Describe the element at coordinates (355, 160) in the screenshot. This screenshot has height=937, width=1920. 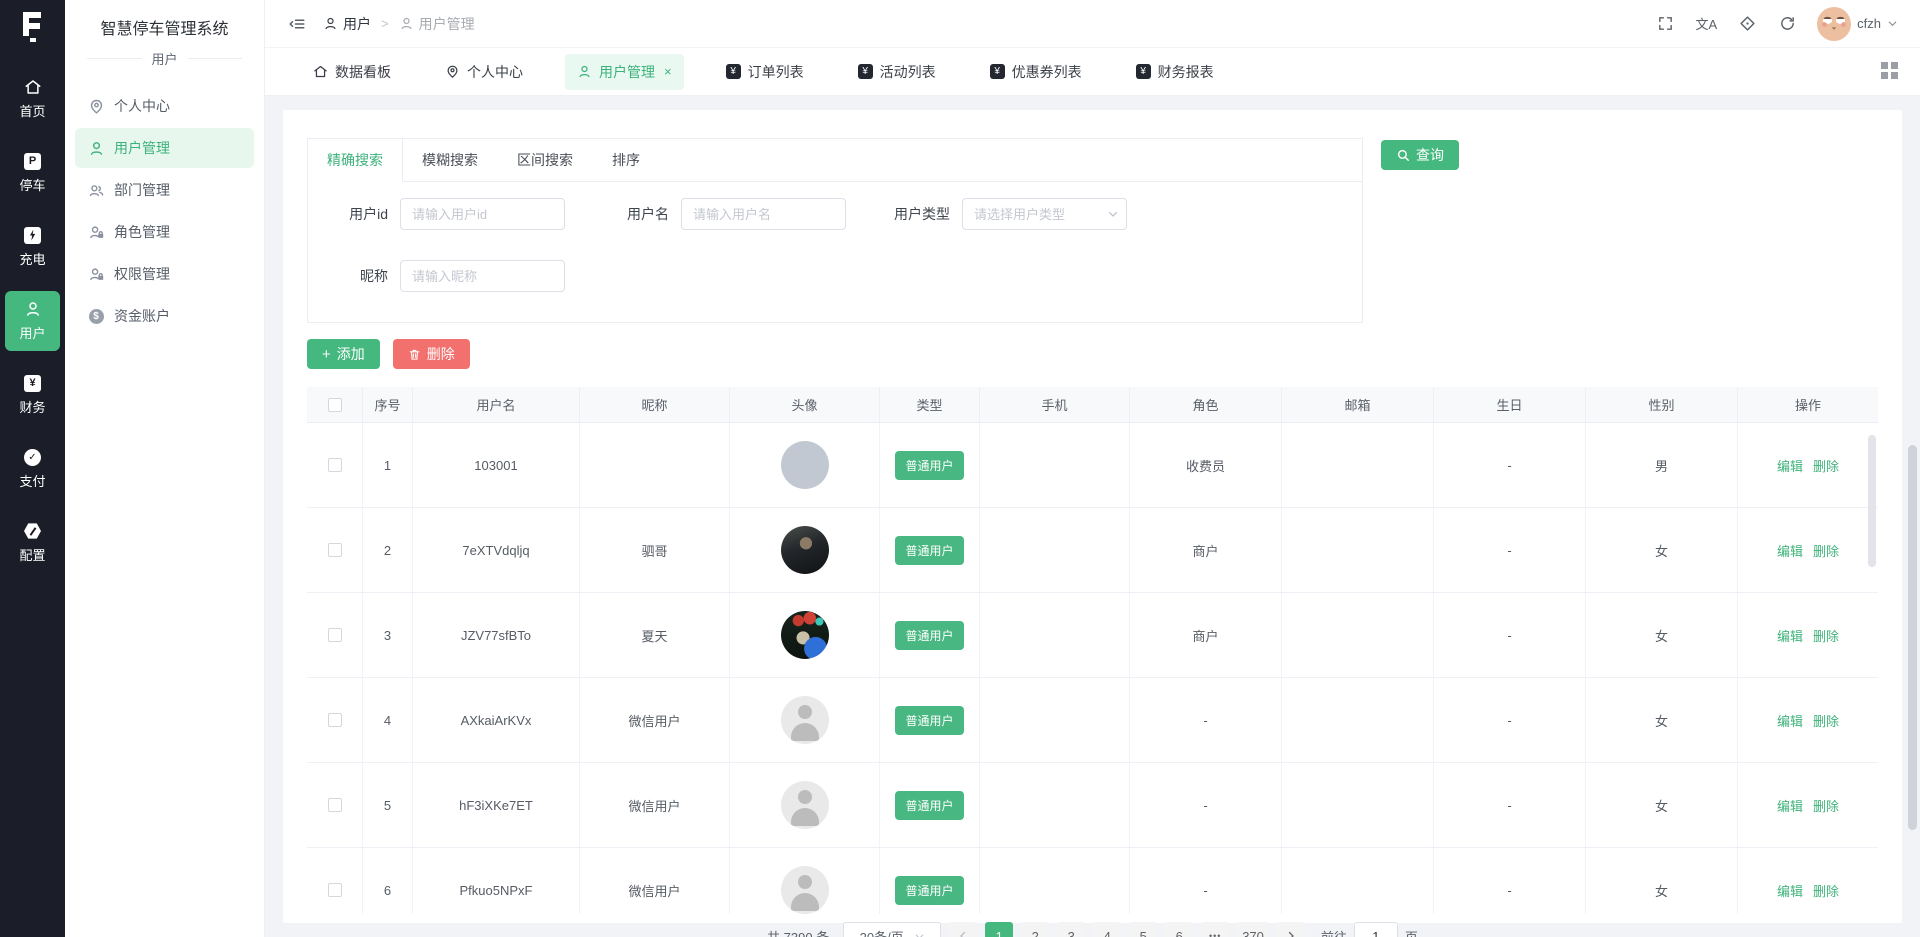
I see `search-mode-tab: 精确搜索` at that location.